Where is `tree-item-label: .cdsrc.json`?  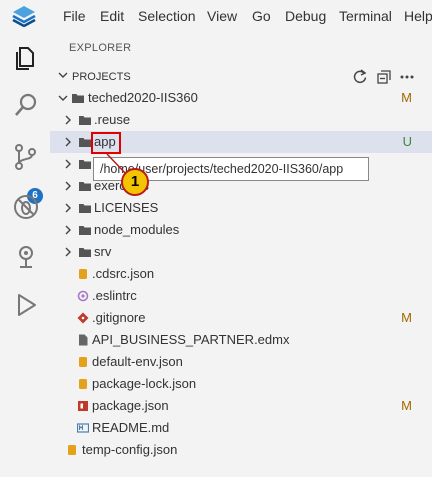 tree-item-label: .cdsrc.json is located at coordinates (123, 273).